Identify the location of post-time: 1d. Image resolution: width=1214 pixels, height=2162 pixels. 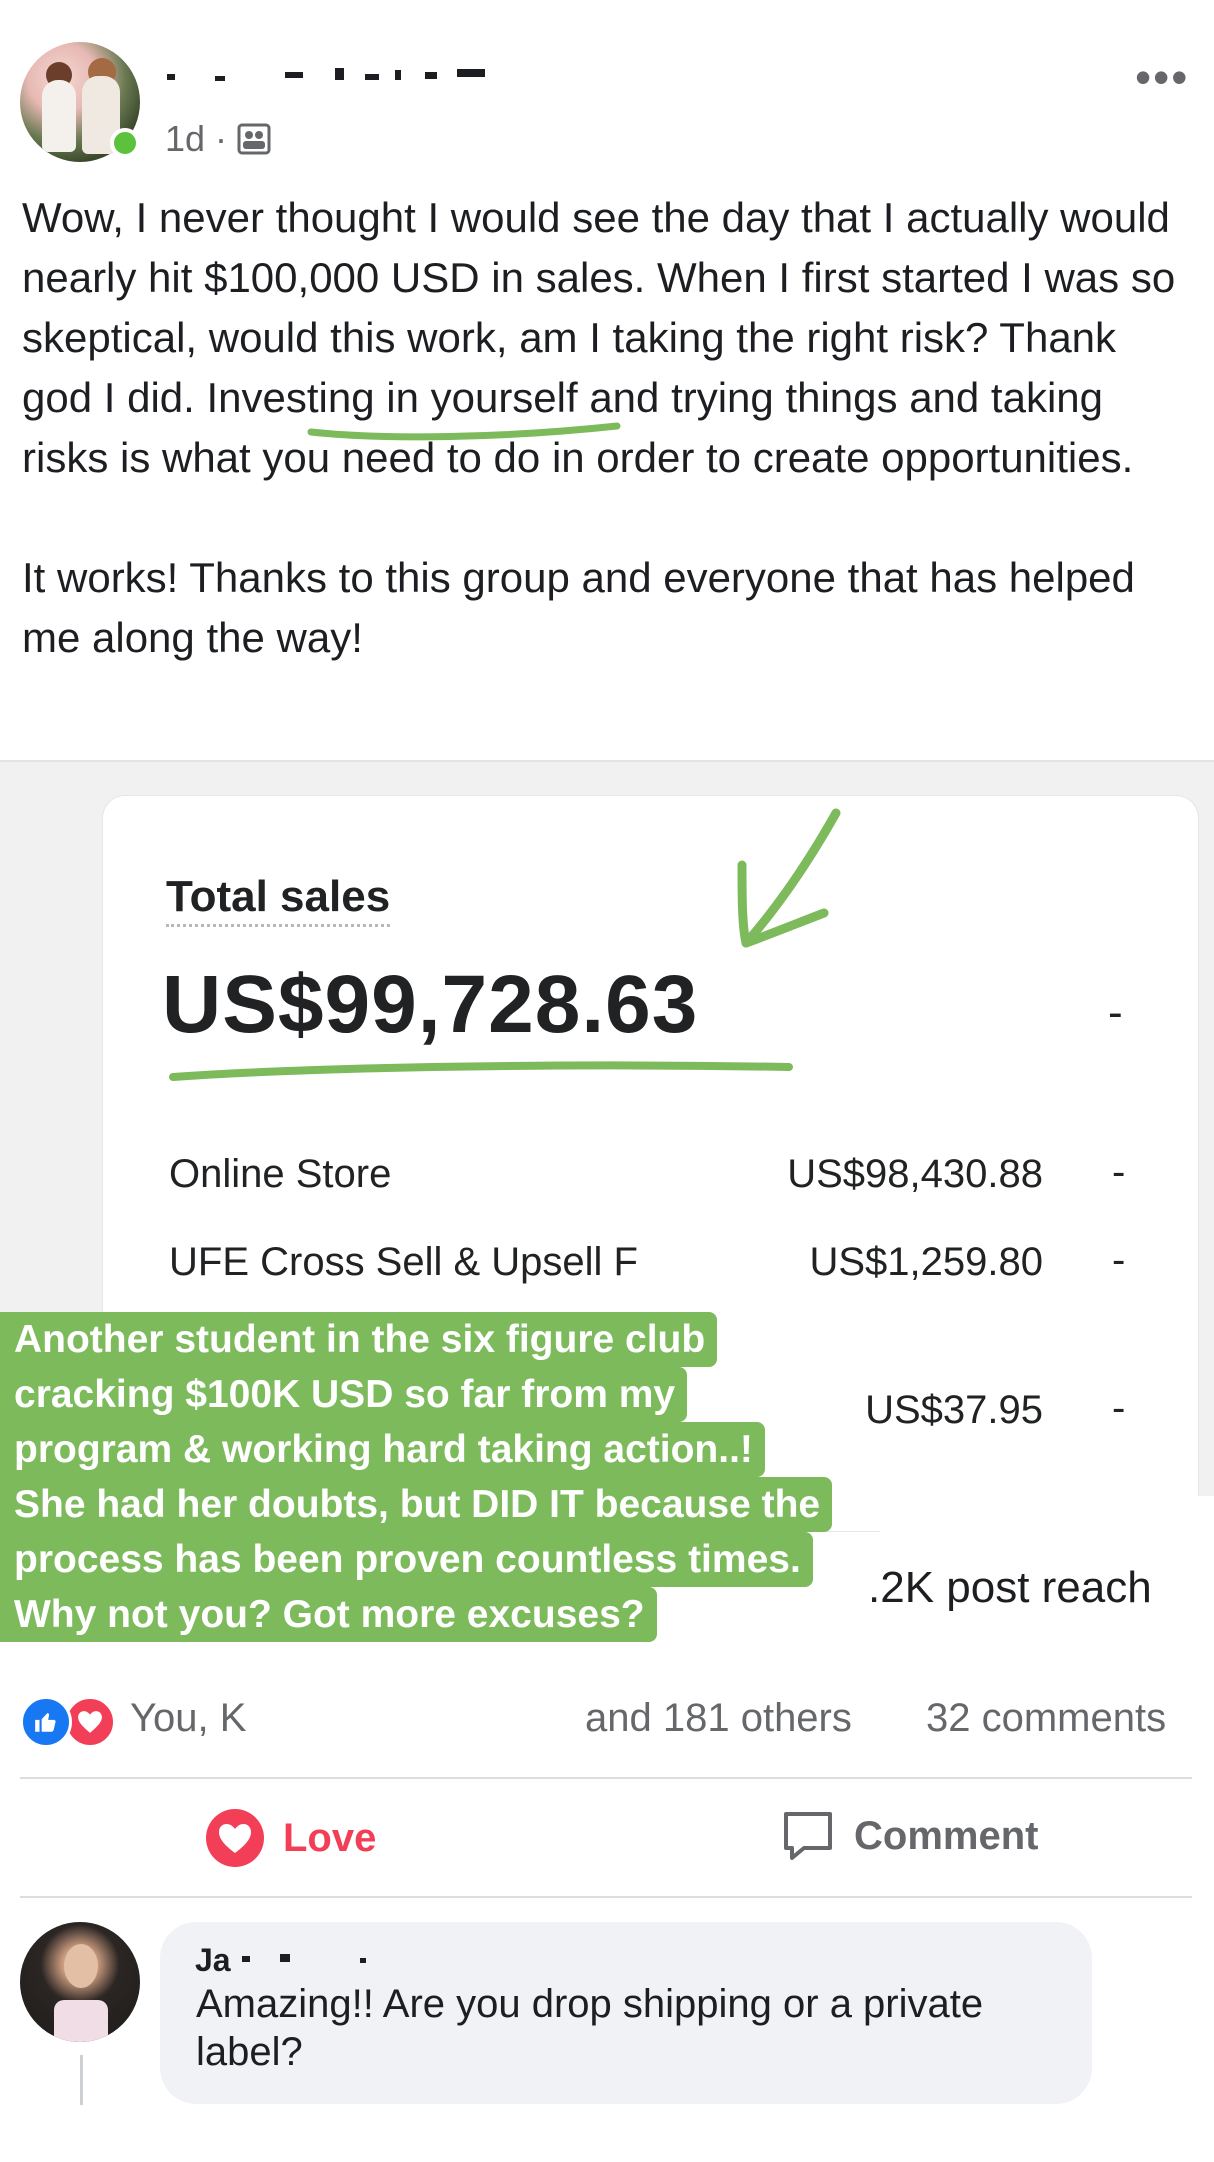
(185, 139).